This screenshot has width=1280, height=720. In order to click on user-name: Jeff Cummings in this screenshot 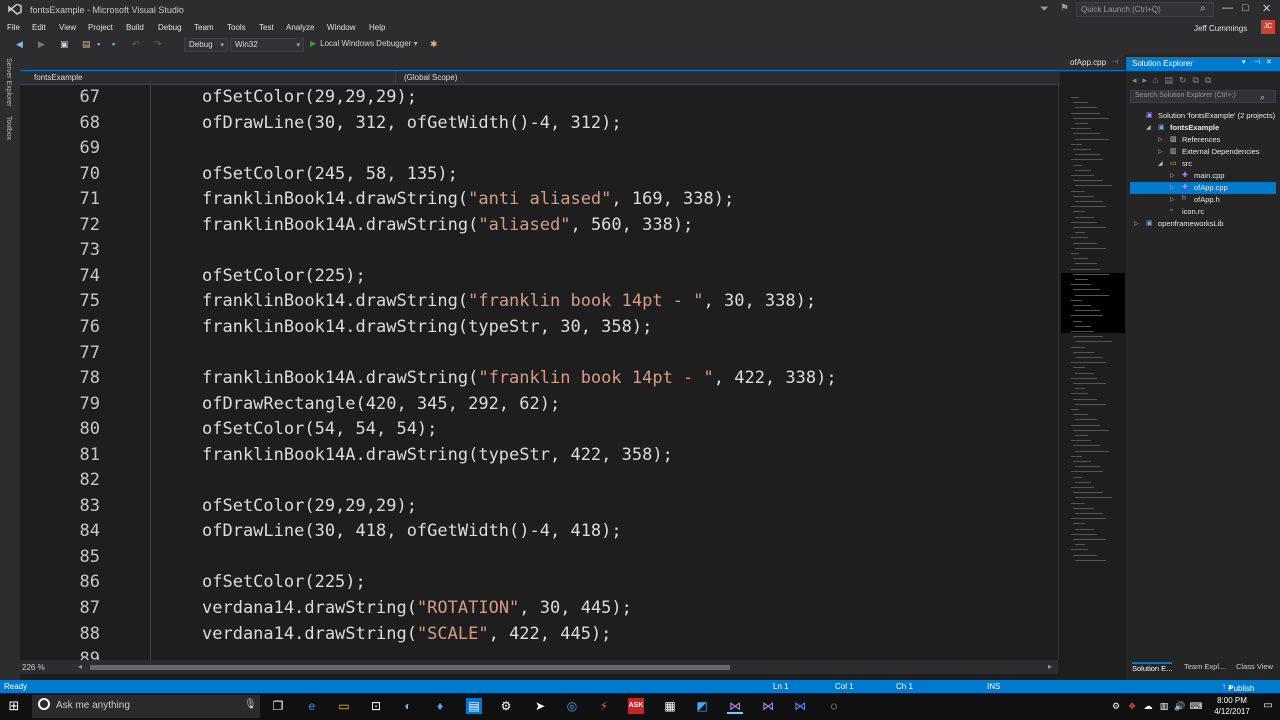, I will do `click(1220, 28)`.